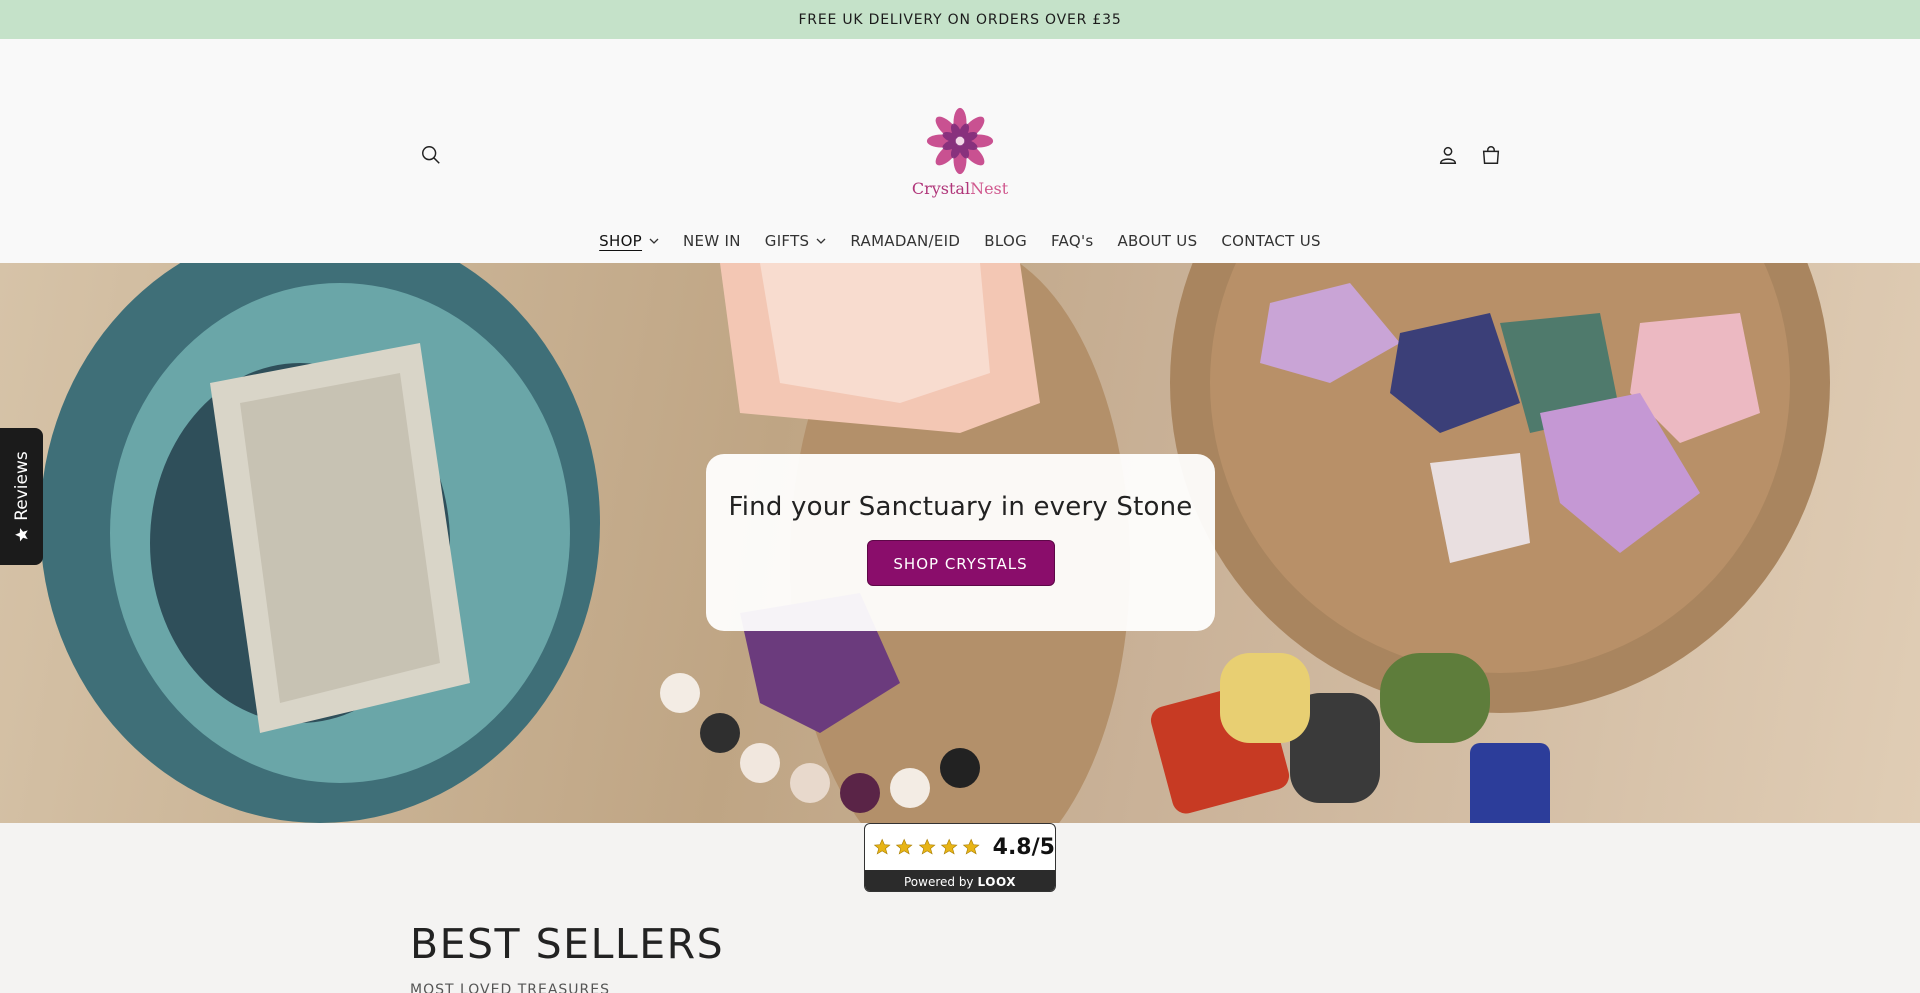 The image size is (1920, 993). I want to click on nav-item-about-us: ABOUT US, so click(1158, 241).